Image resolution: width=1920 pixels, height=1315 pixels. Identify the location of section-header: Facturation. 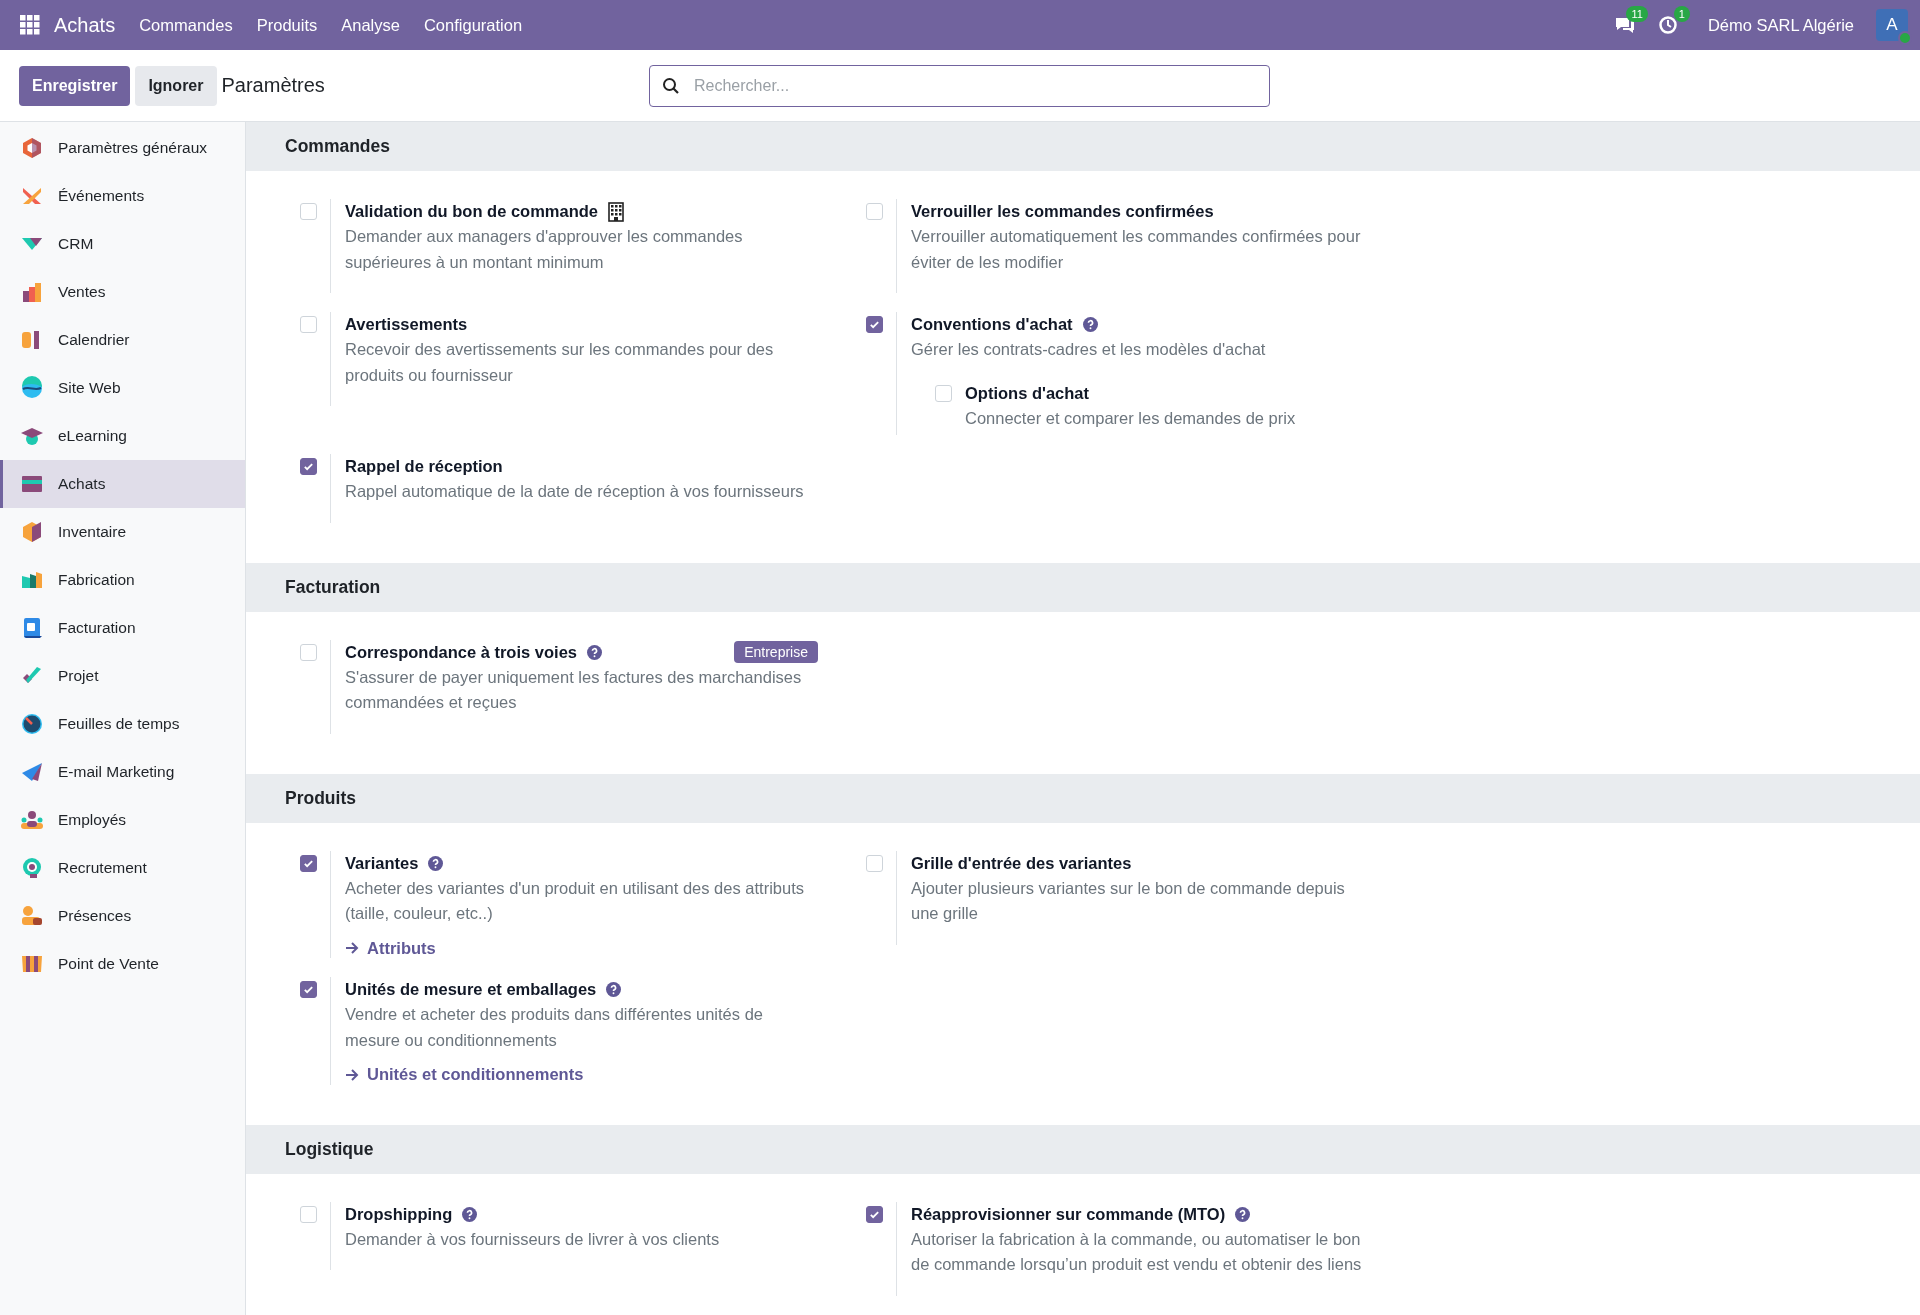
(1083, 587).